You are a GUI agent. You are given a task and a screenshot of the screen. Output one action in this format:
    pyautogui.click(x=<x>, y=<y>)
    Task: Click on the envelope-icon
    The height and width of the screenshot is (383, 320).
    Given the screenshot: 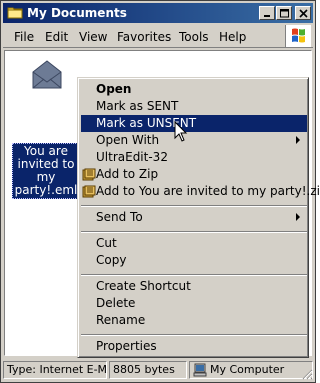 What is the action you would take?
    pyautogui.click(x=47, y=75)
    